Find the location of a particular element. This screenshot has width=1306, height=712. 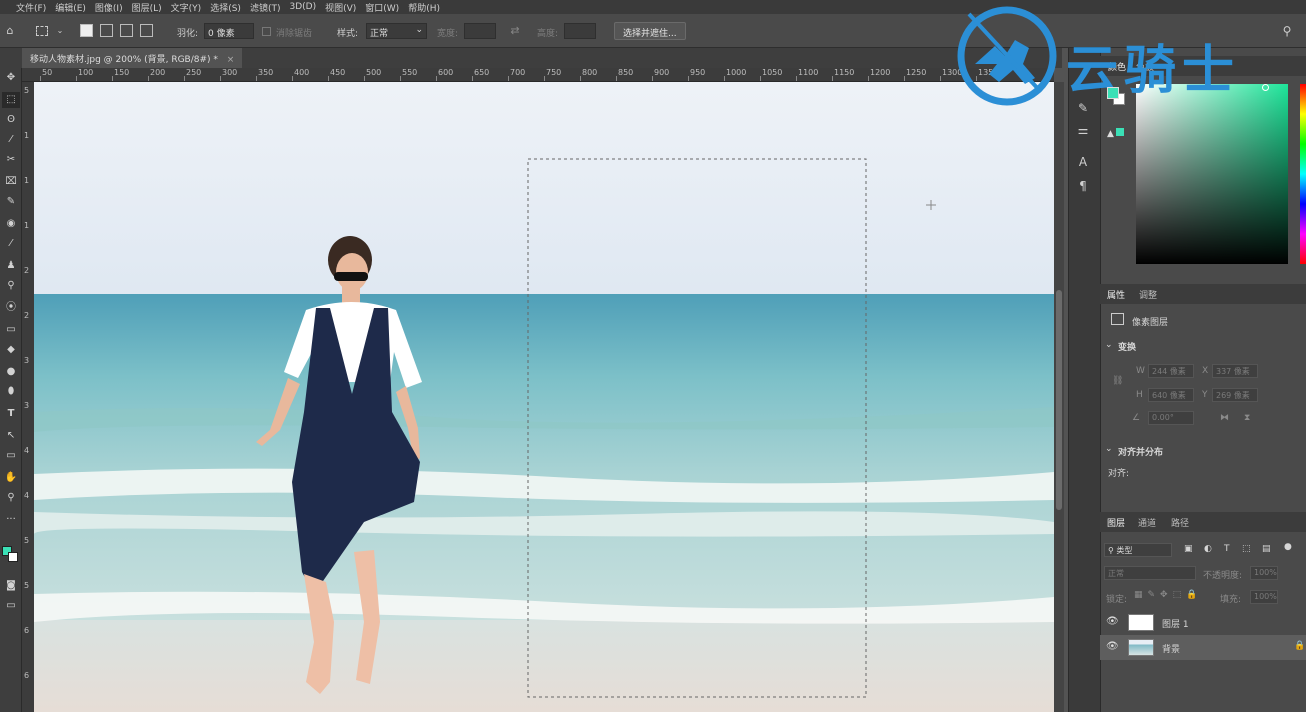

lock-icon: 🔒 is located at coordinates (1300, 646).